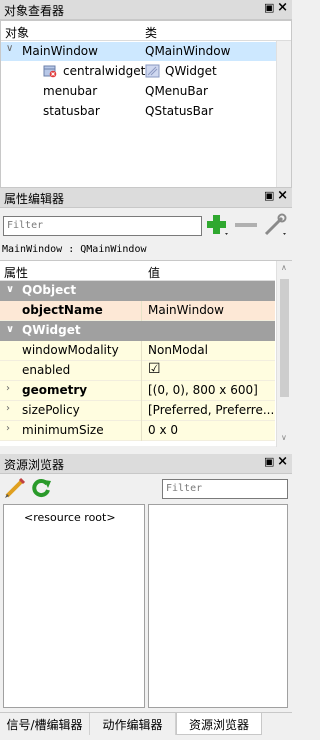 The height and width of the screenshot is (740, 320). I want to click on property-row-windowmodality: windowModality NonModal, so click(137, 351).